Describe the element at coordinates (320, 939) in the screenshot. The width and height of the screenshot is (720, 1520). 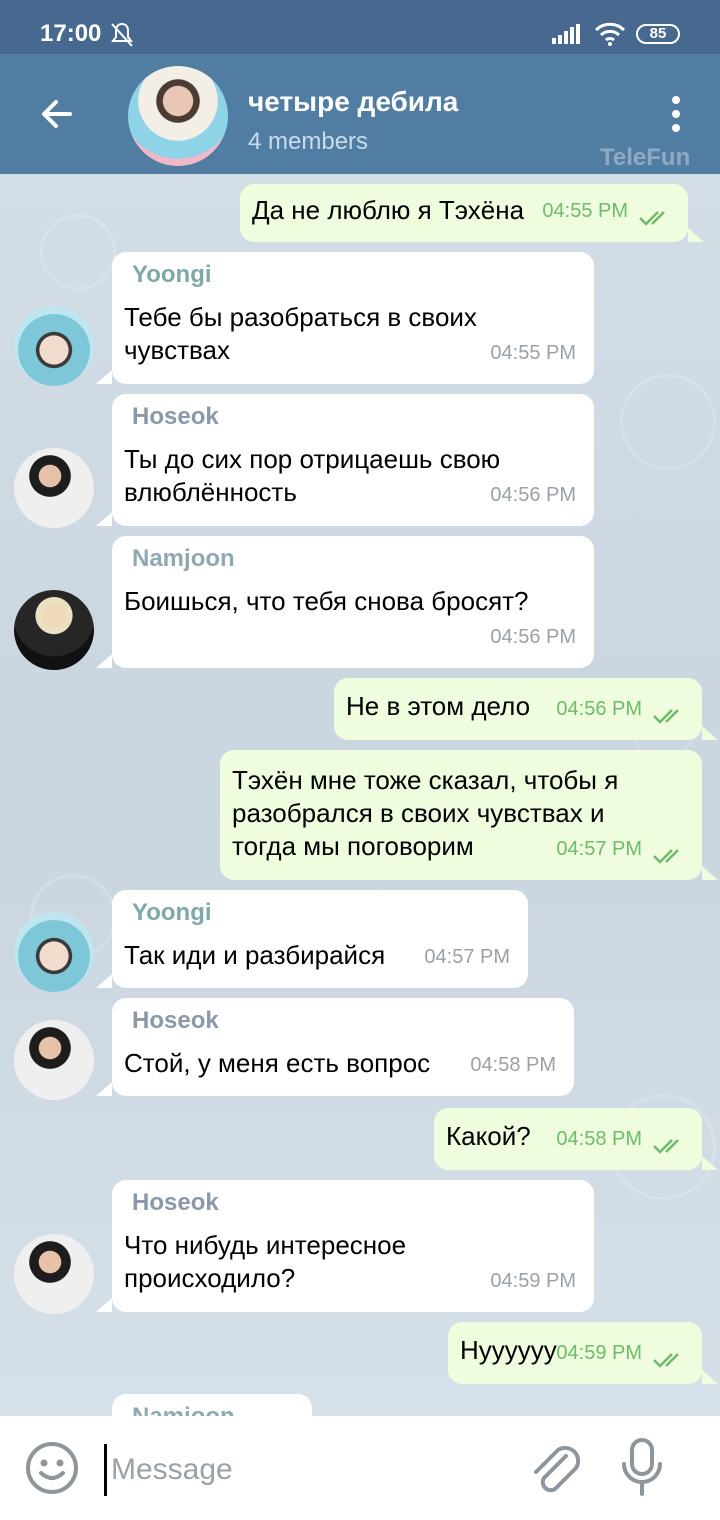
I see `incoming-message: Yoongi Так иди и разбирайся 04:57 PM` at that location.